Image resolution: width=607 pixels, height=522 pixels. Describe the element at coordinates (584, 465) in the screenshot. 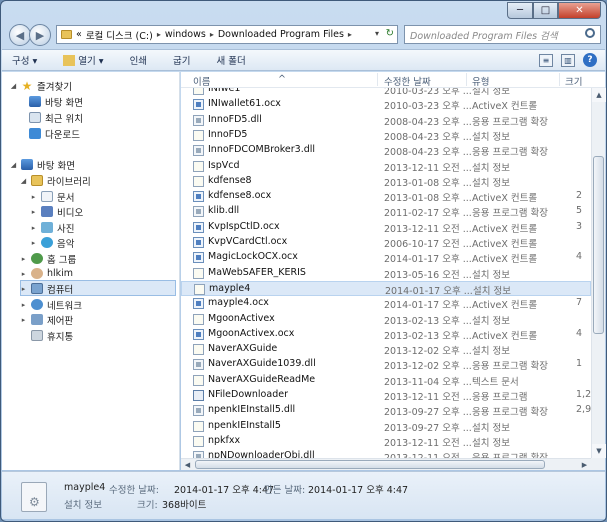

I see `scroll-right-icon: ▶` at that location.